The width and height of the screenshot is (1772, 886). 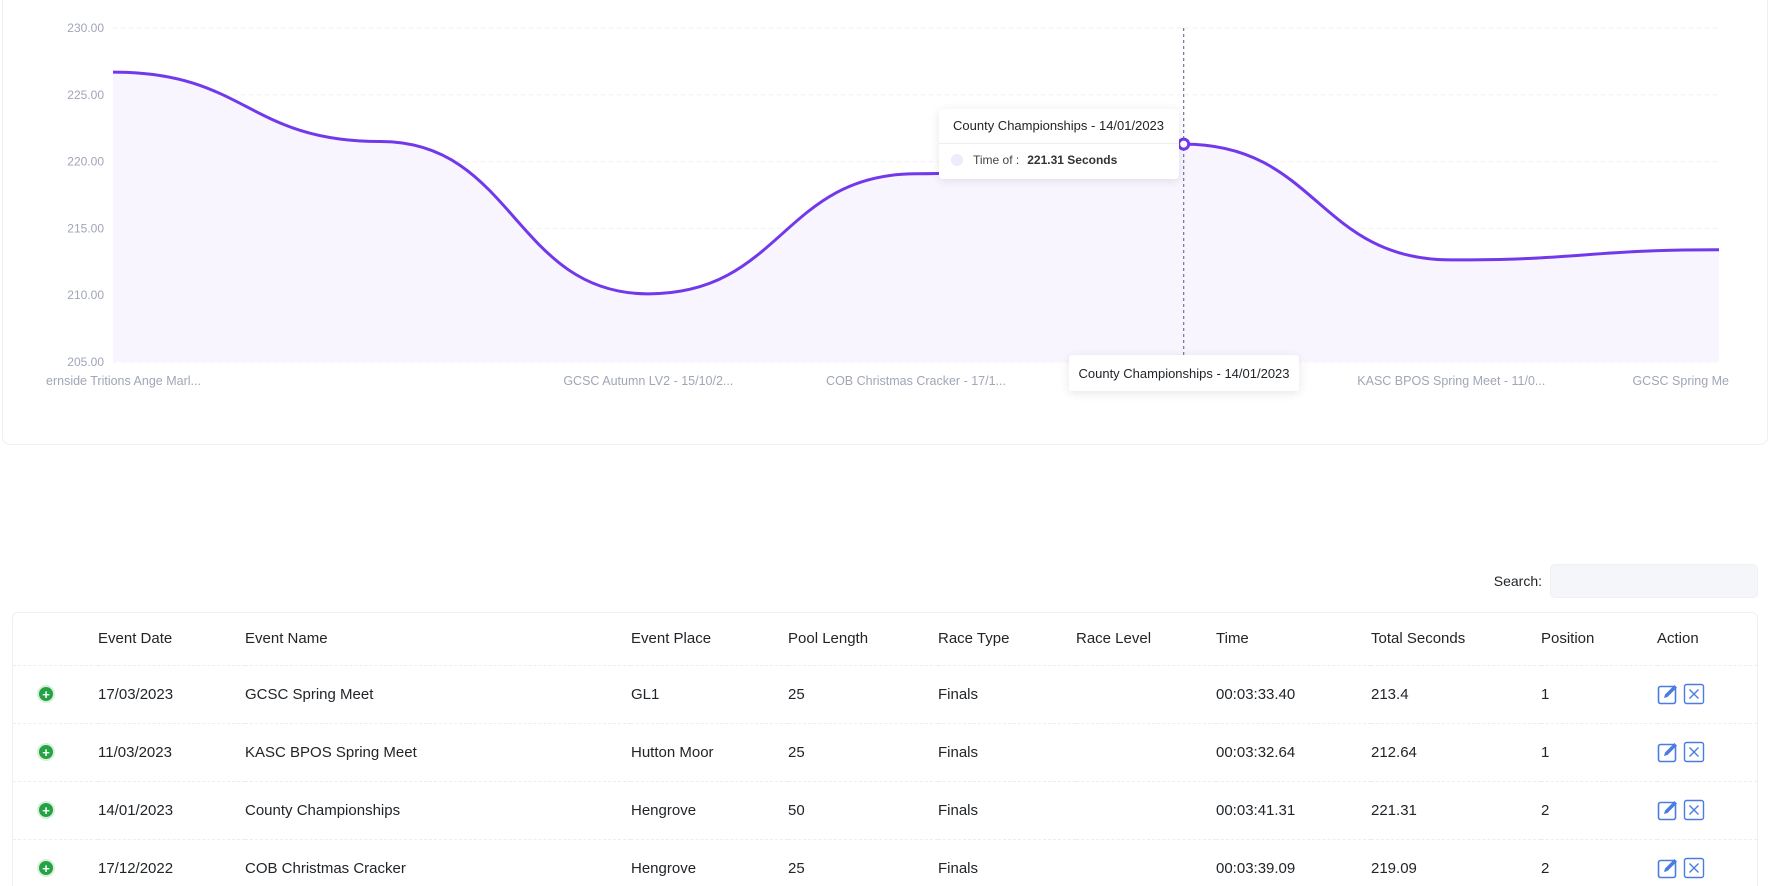 What do you see at coordinates (863, 639) in the screenshot?
I see `col-pool-length: Pool Length` at bounding box center [863, 639].